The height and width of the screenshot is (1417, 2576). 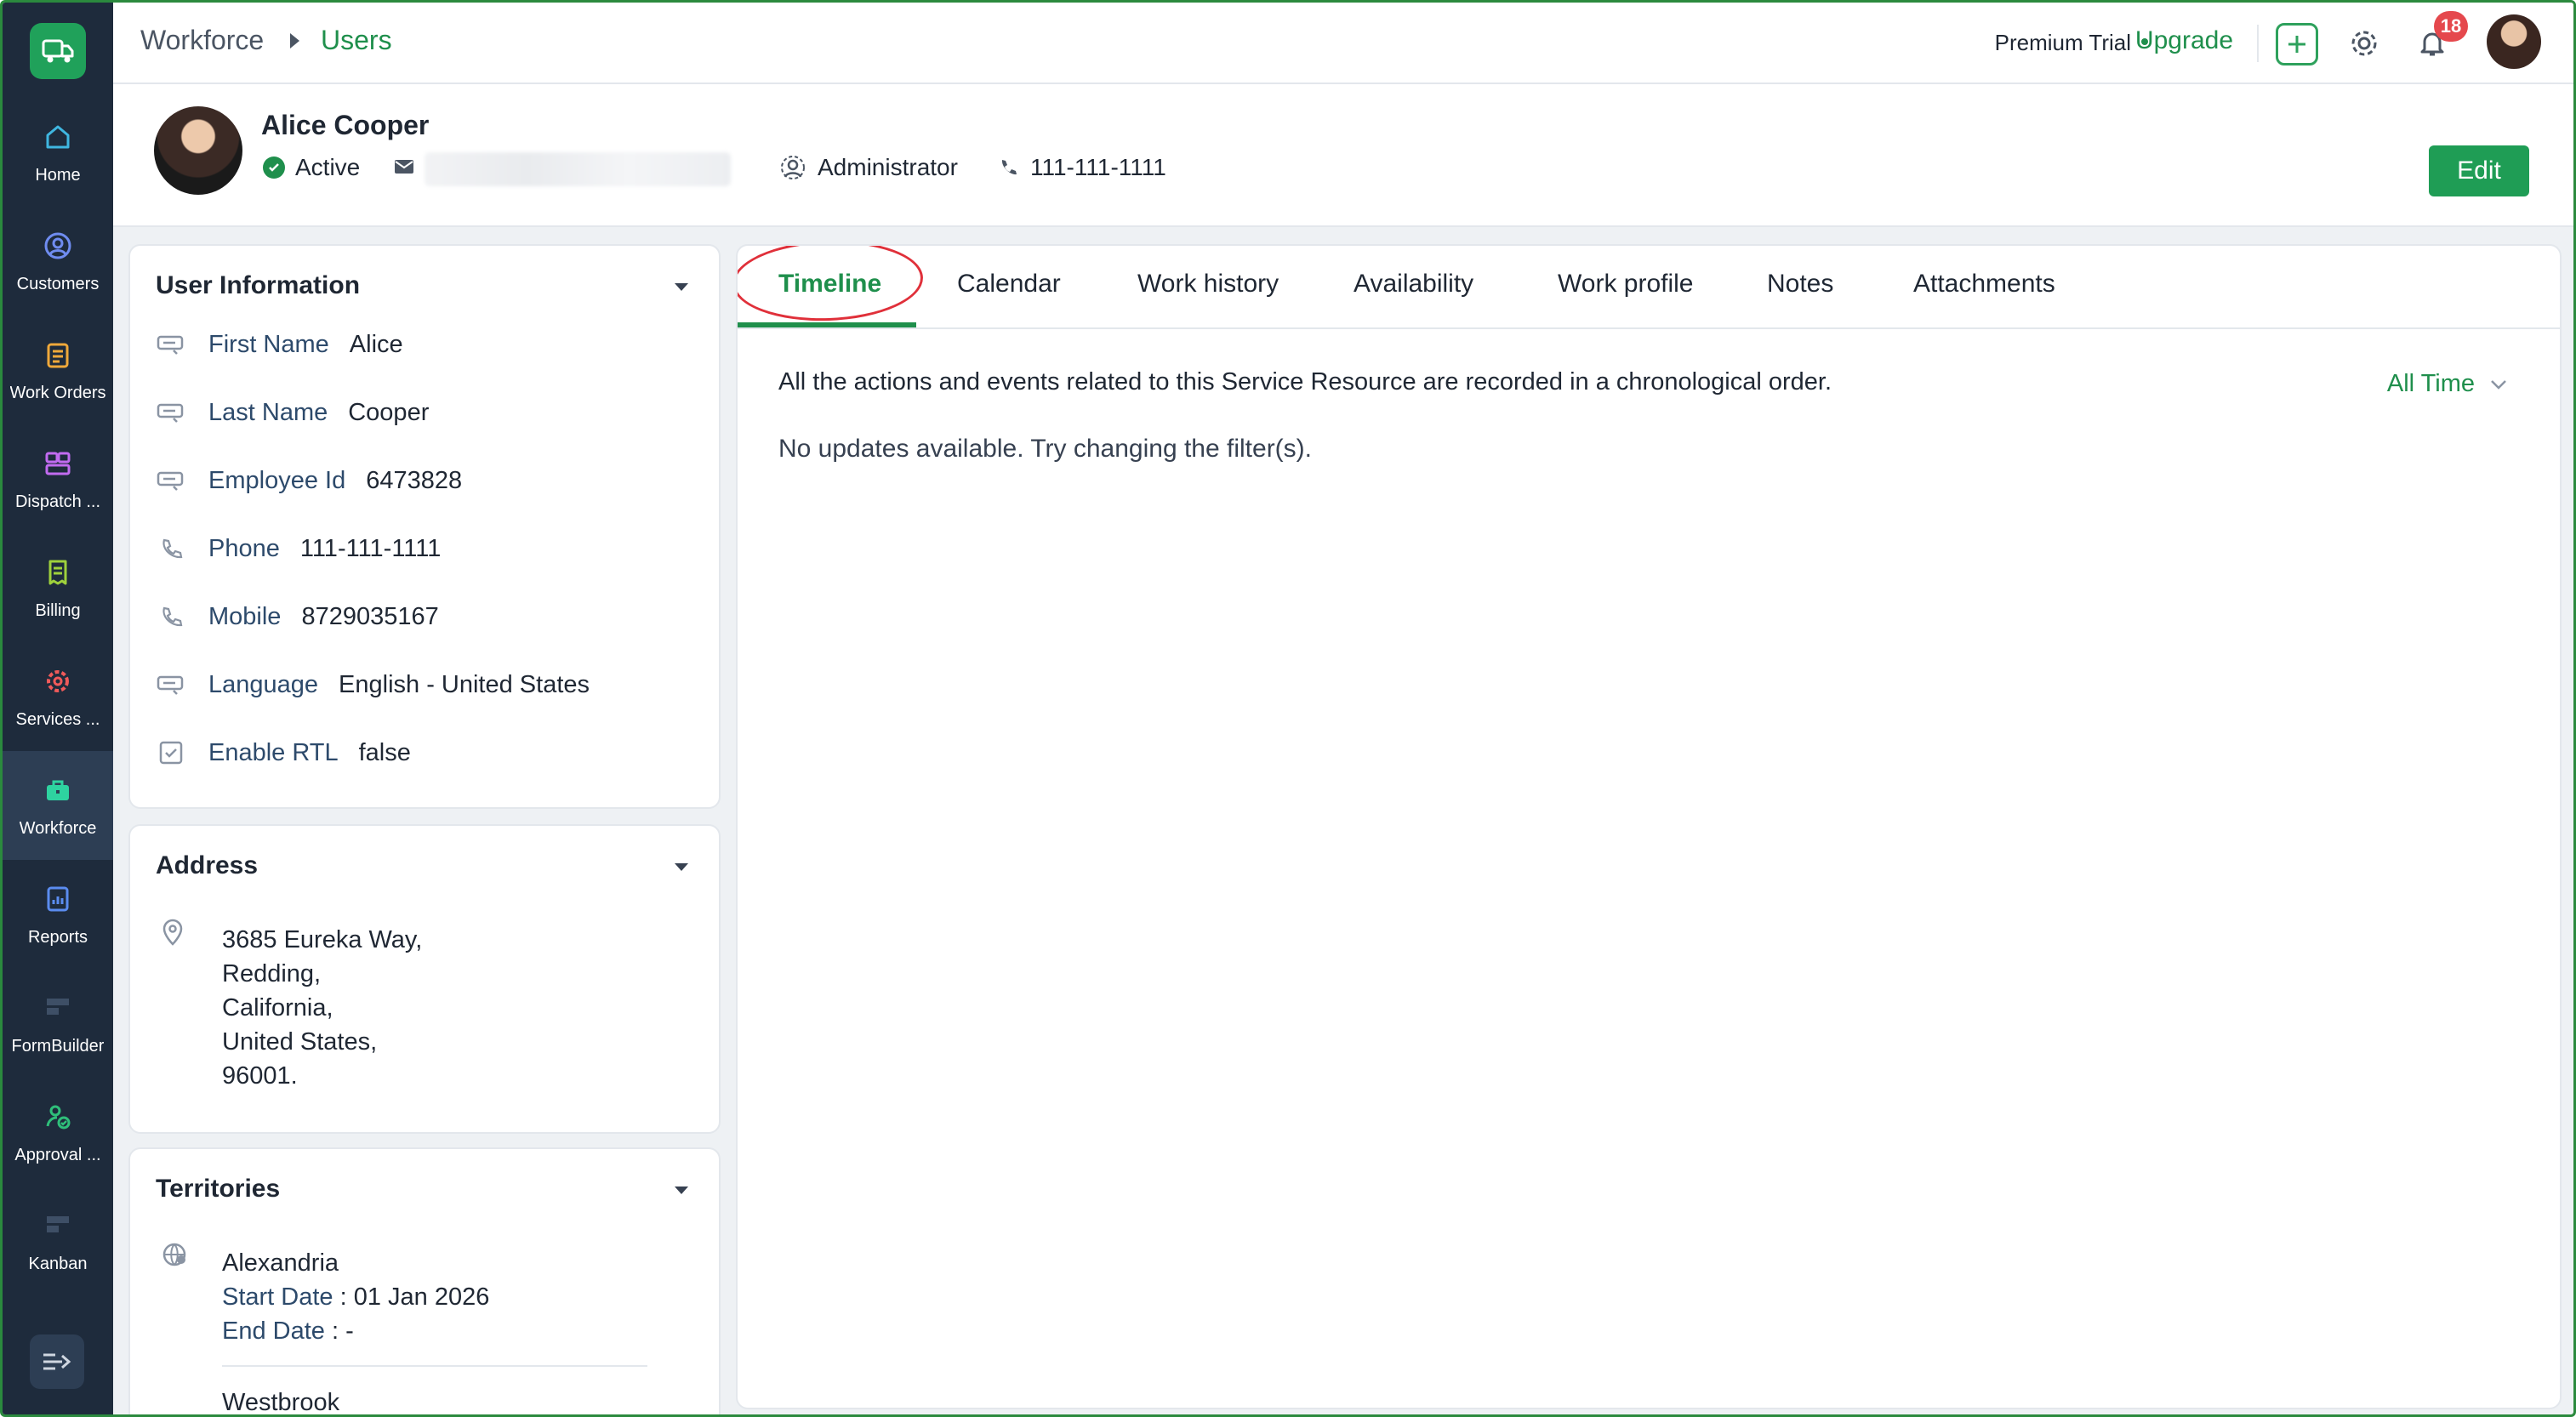 What do you see at coordinates (1413, 284) in the screenshot?
I see `tab-availability: Availability` at bounding box center [1413, 284].